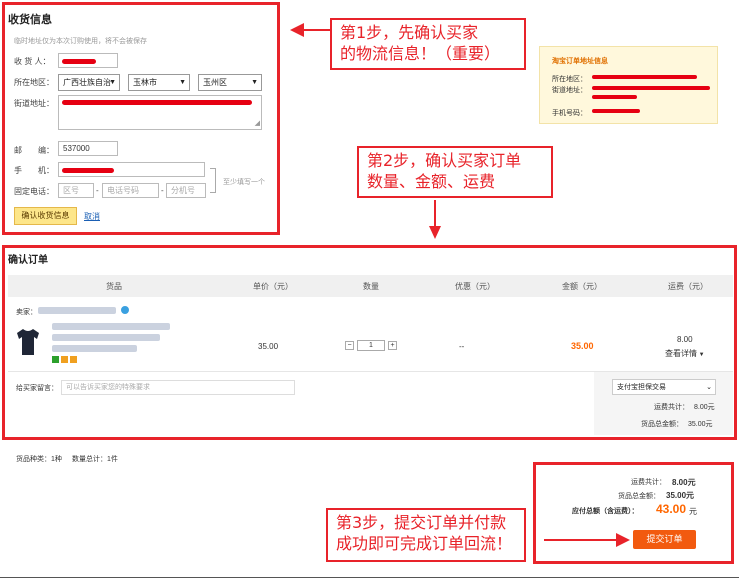 This screenshot has width=739, height=581. I want to click on confirm-receiver-button: 确认收货信息, so click(45, 216).